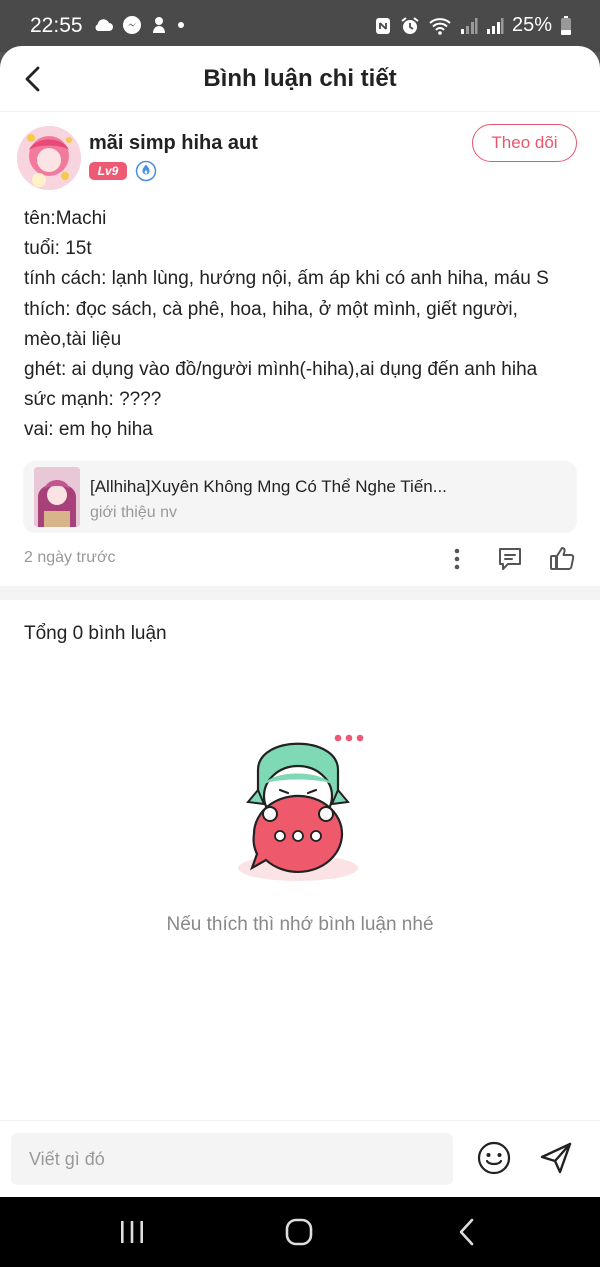  I want to click on home-icon, so click(299, 1232).